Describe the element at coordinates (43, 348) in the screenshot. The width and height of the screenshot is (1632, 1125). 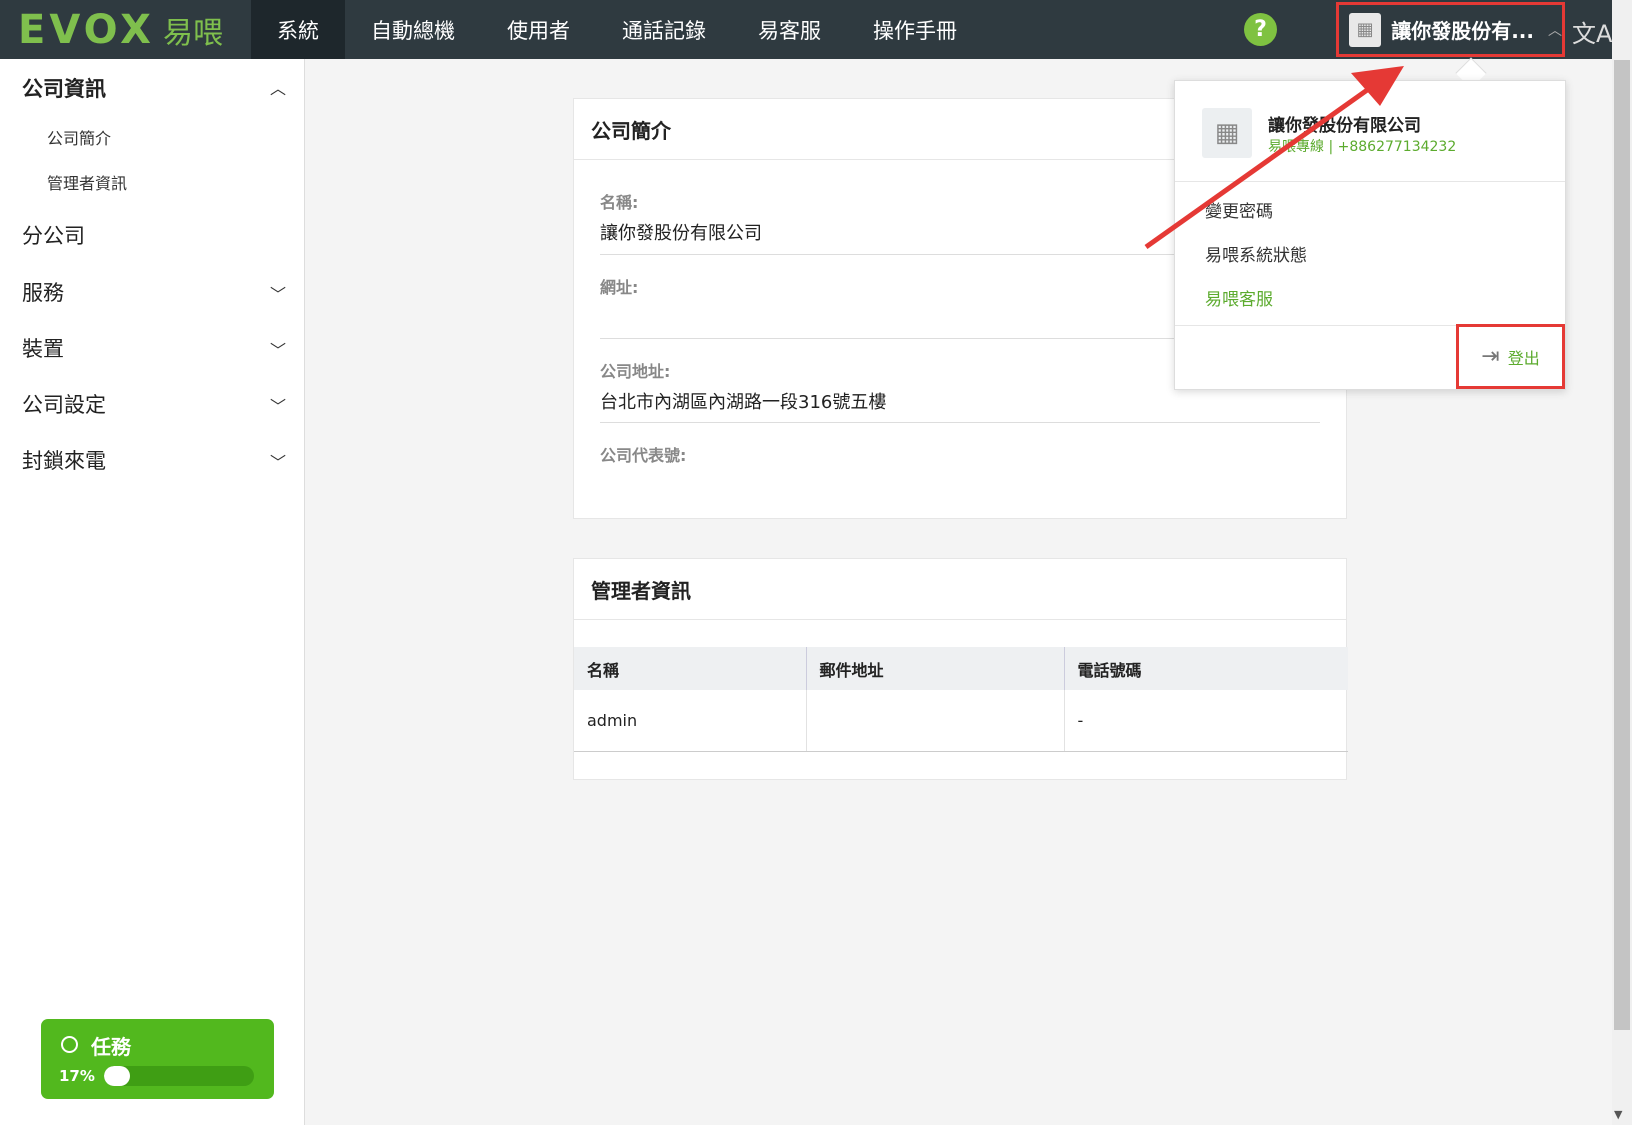
I see `sidebar-item-device: 裝置` at that location.